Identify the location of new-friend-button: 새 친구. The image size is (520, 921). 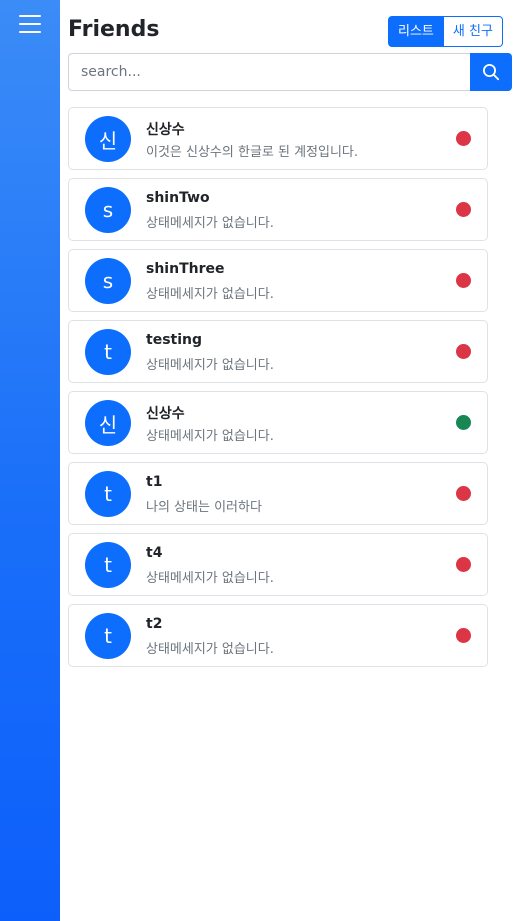
(473, 31).